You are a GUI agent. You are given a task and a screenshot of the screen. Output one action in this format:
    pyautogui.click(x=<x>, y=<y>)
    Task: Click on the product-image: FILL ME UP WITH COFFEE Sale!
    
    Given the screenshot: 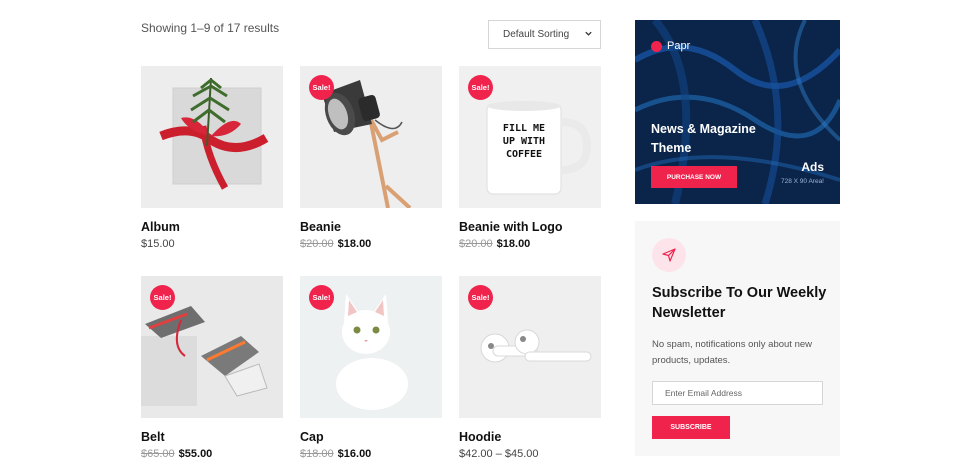 What is the action you would take?
    pyautogui.click(x=530, y=137)
    